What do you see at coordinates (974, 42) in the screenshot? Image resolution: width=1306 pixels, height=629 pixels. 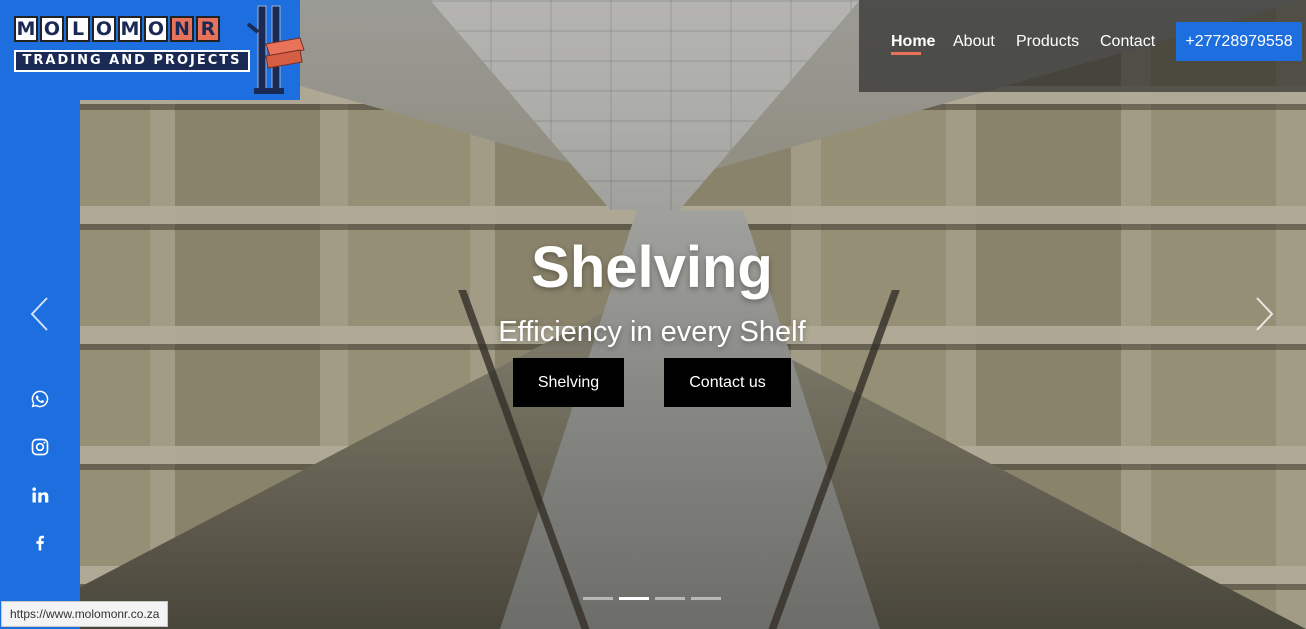 I see `nav-about: About` at bounding box center [974, 42].